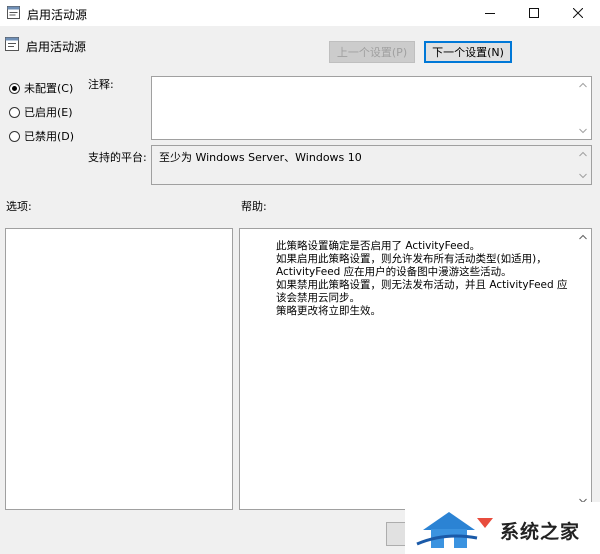 This screenshot has height=554, width=600. I want to click on close-icon, so click(578, 13).